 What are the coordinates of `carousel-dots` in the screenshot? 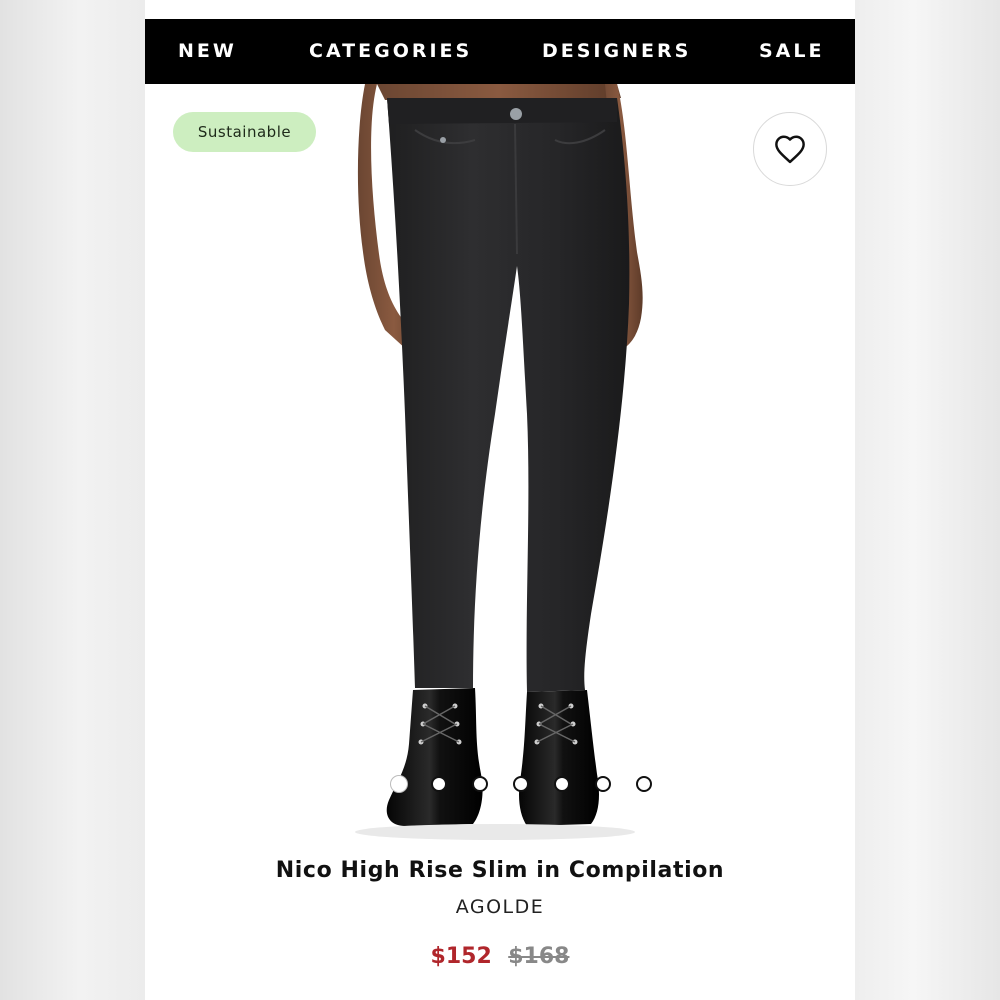 It's located at (500, 784).